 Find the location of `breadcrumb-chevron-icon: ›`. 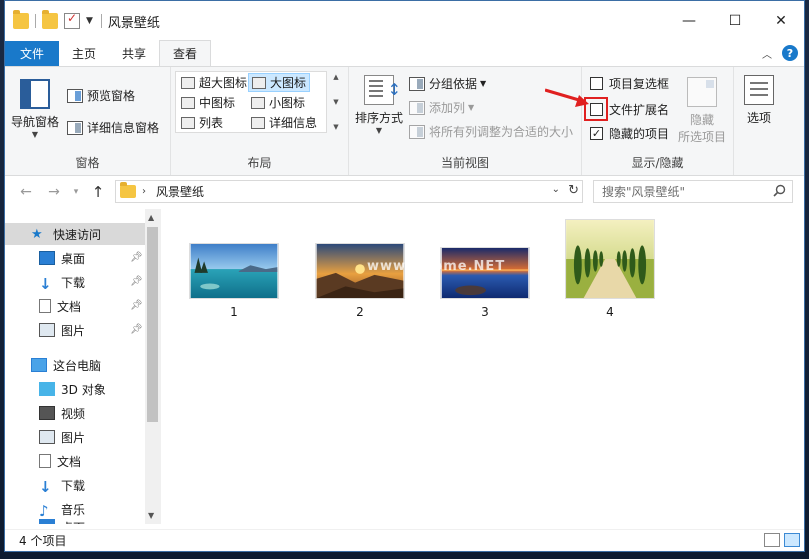

breadcrumb-chevron-icon: › is located at coordinates (144, 191).